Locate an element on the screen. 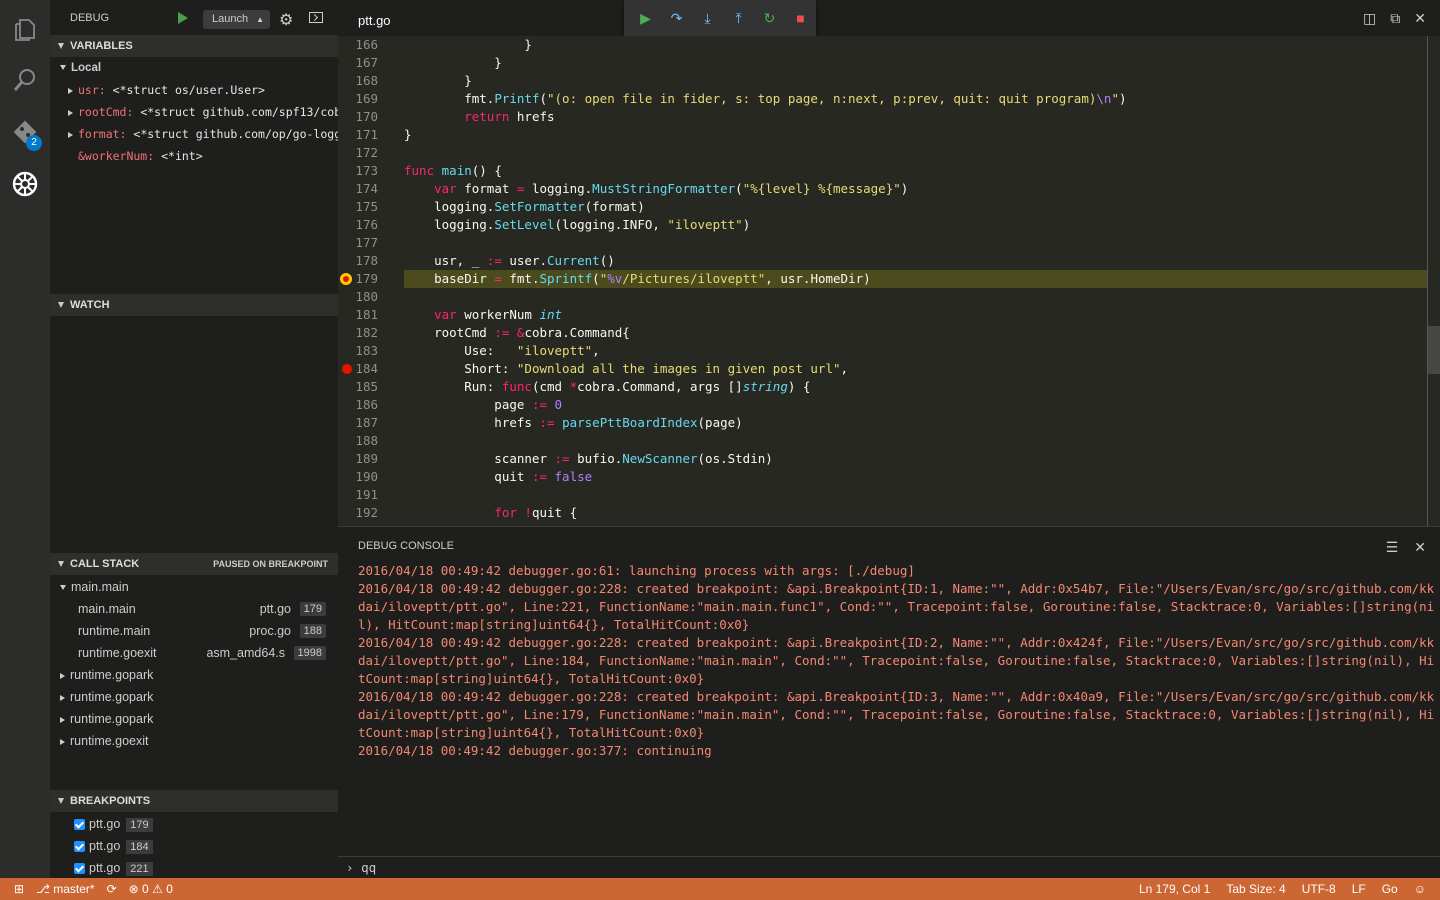 This screenshot has width=1440, height=900. line-number: 166 is located at coordinates (366, 44).